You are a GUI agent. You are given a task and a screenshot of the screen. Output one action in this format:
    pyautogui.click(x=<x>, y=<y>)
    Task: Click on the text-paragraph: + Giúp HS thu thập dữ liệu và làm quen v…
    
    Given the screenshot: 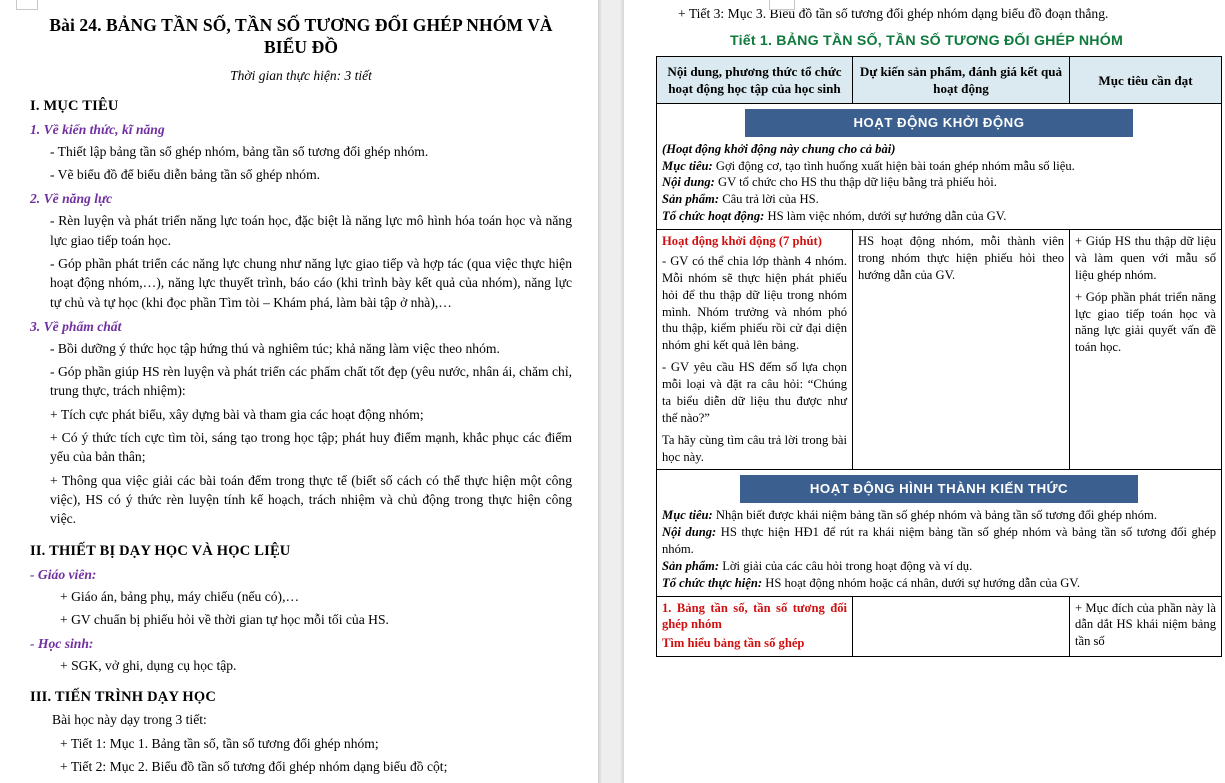 What is the action you would take?
    pyautogui.click(x=1145, y=258)
    